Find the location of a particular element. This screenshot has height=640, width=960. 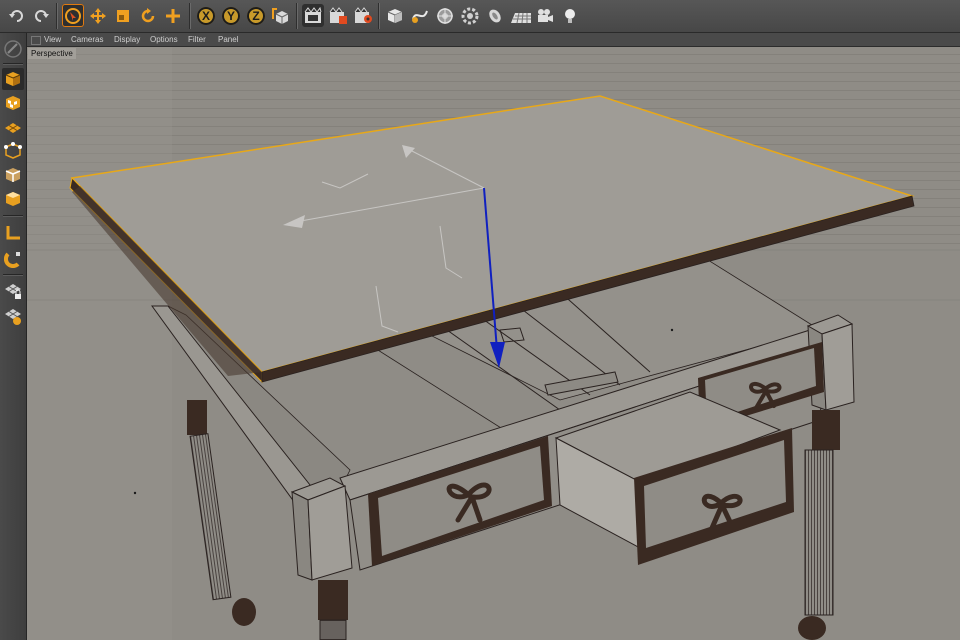

add-icon is located at coordinates (173, 15).